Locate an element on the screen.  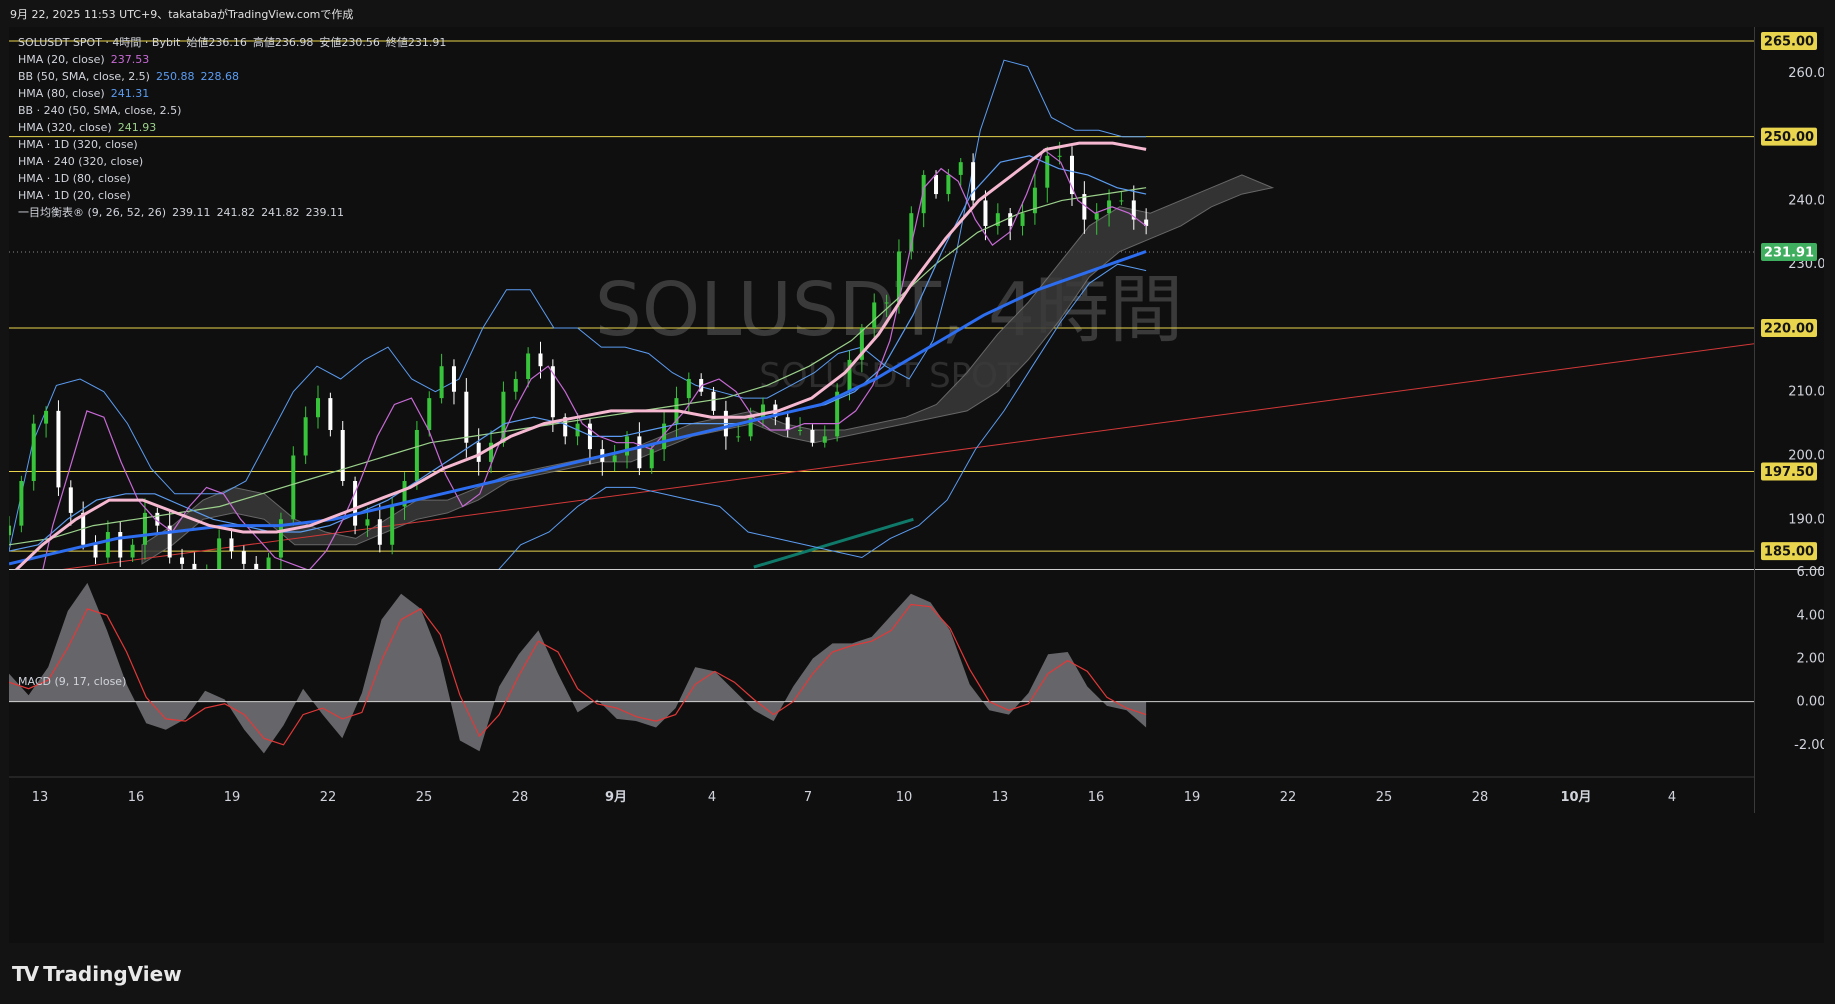
time-tick-label: 10 is located at coordinates (904, 797).